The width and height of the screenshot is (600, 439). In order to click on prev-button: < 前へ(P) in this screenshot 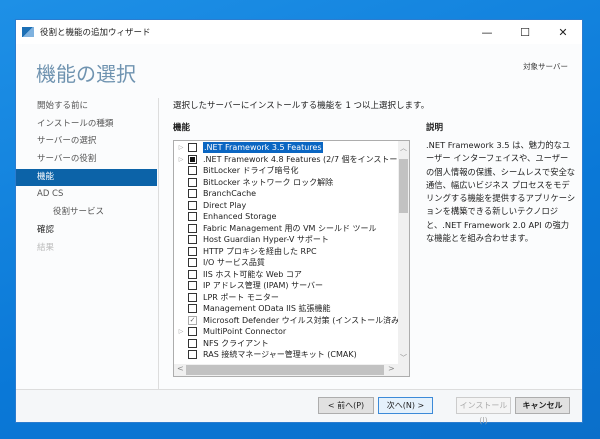, I will do `click(346, 405)`.